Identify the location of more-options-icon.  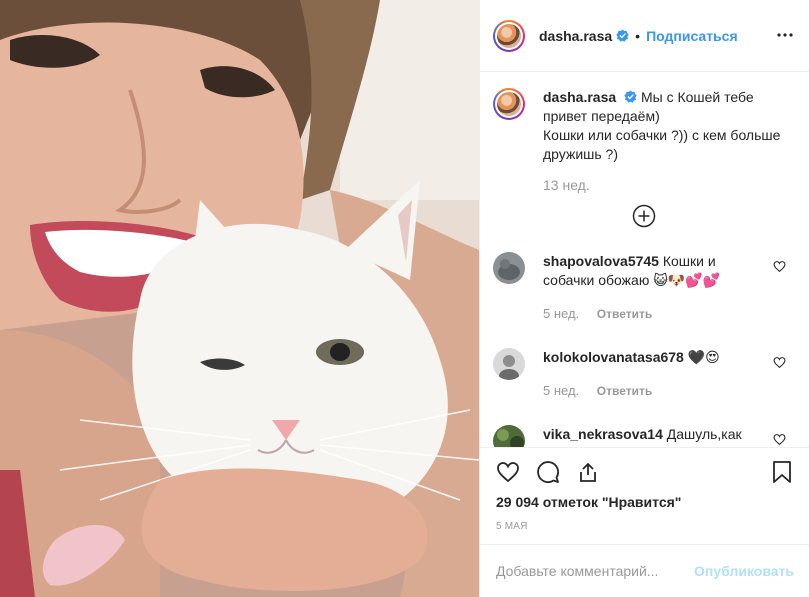
(785, 35).